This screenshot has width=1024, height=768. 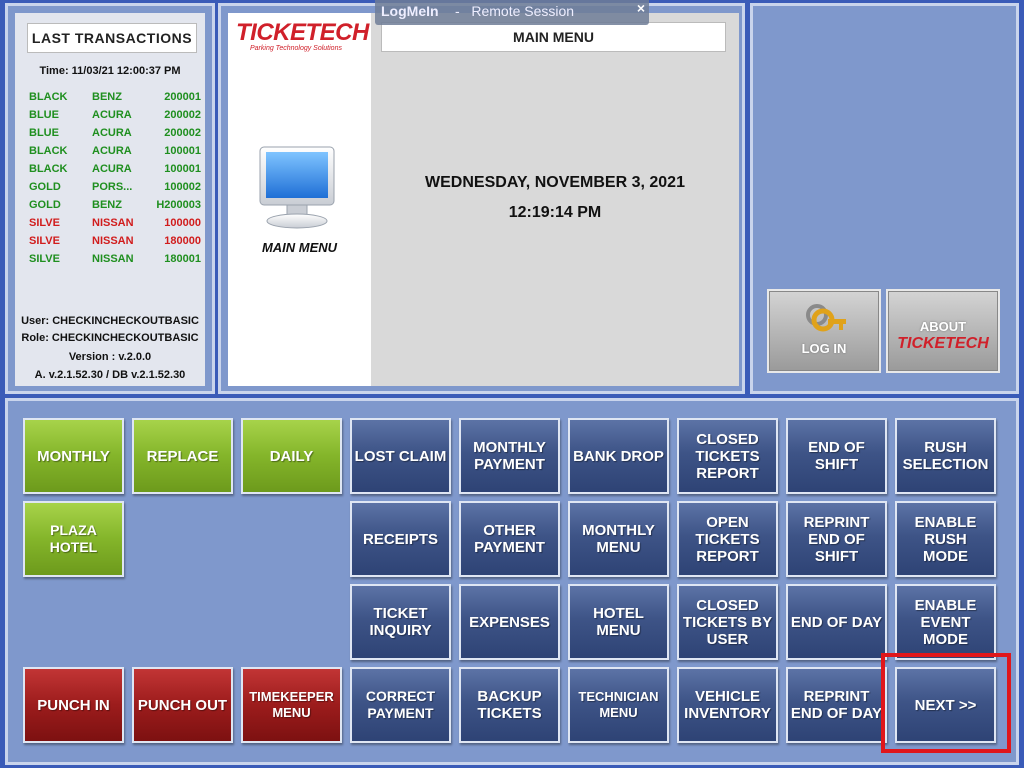 I want to click on lost-claim-button: LOST CLAIM, so click(x=400, y=456).